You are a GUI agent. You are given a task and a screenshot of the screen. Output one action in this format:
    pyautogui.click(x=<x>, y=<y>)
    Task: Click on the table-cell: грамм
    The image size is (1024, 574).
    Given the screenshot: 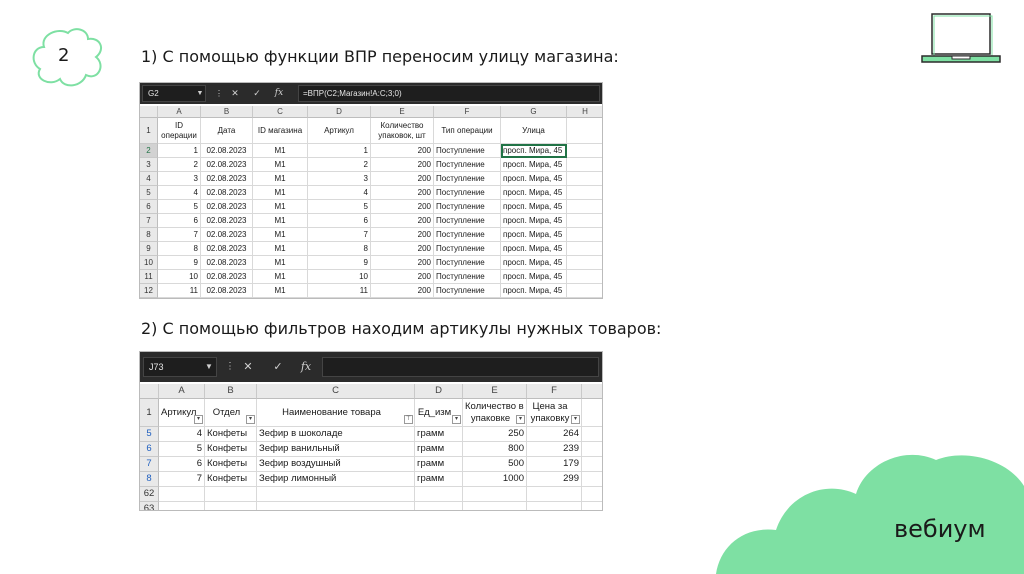 What is the action you would take?
    pyautogui.click(x=439, y=449)
    